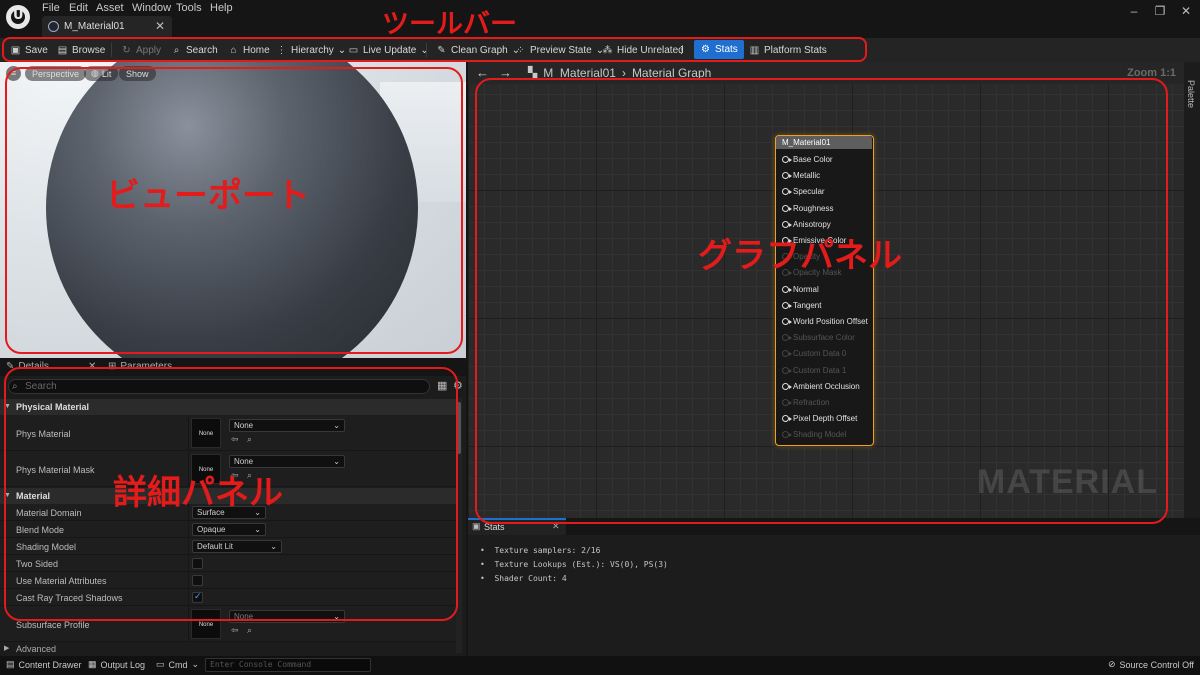 This screenshot has height=675, width=1200. What do you see at coordinates (814, 353) in the screenshot?
I see `node-pin-custom-data-0: Custom Data 0` at bounding box center [814, 353].